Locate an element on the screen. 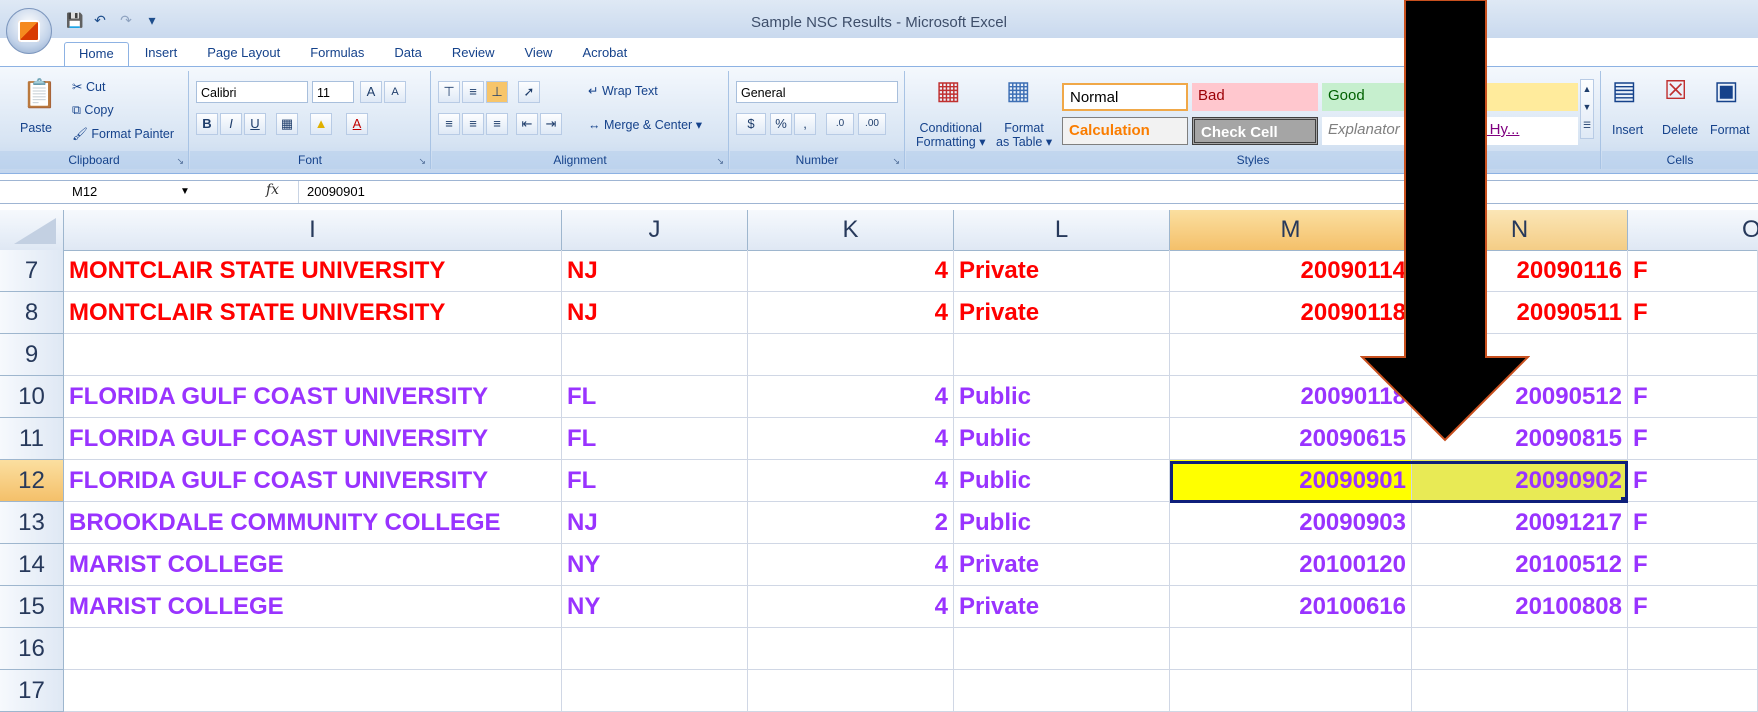 The image size is (1758, 712). align-left-button: ≡ is located at coordinates (449, 124).